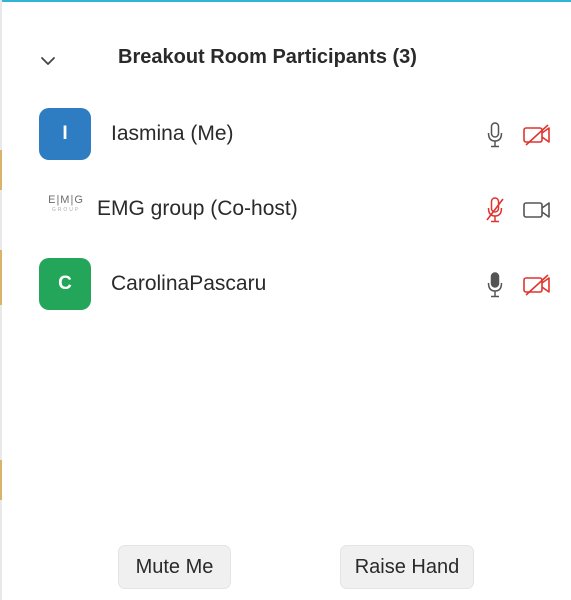 Image resolution: width=571 pixels, height=600 pixels. Describe the element at coordinates (267, 57) in the screenshot. I see `panel-title: Breakout Room Participants (3)` at that location.